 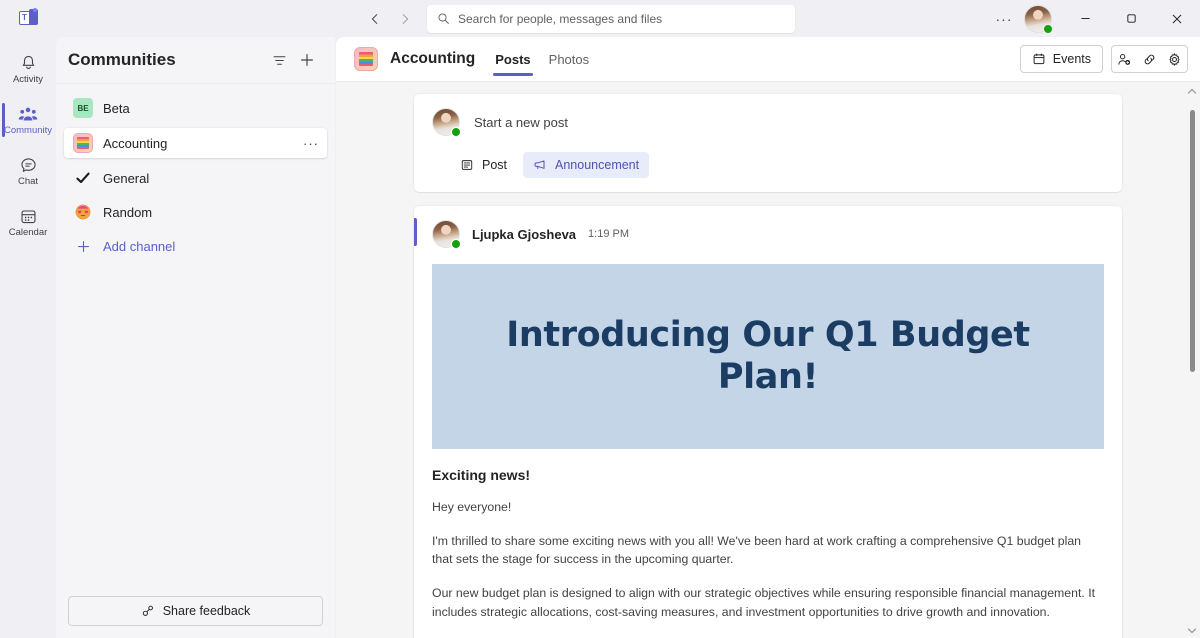 I want to click on new-post-placeholder: Start a new post, so click(x=521, y=122).